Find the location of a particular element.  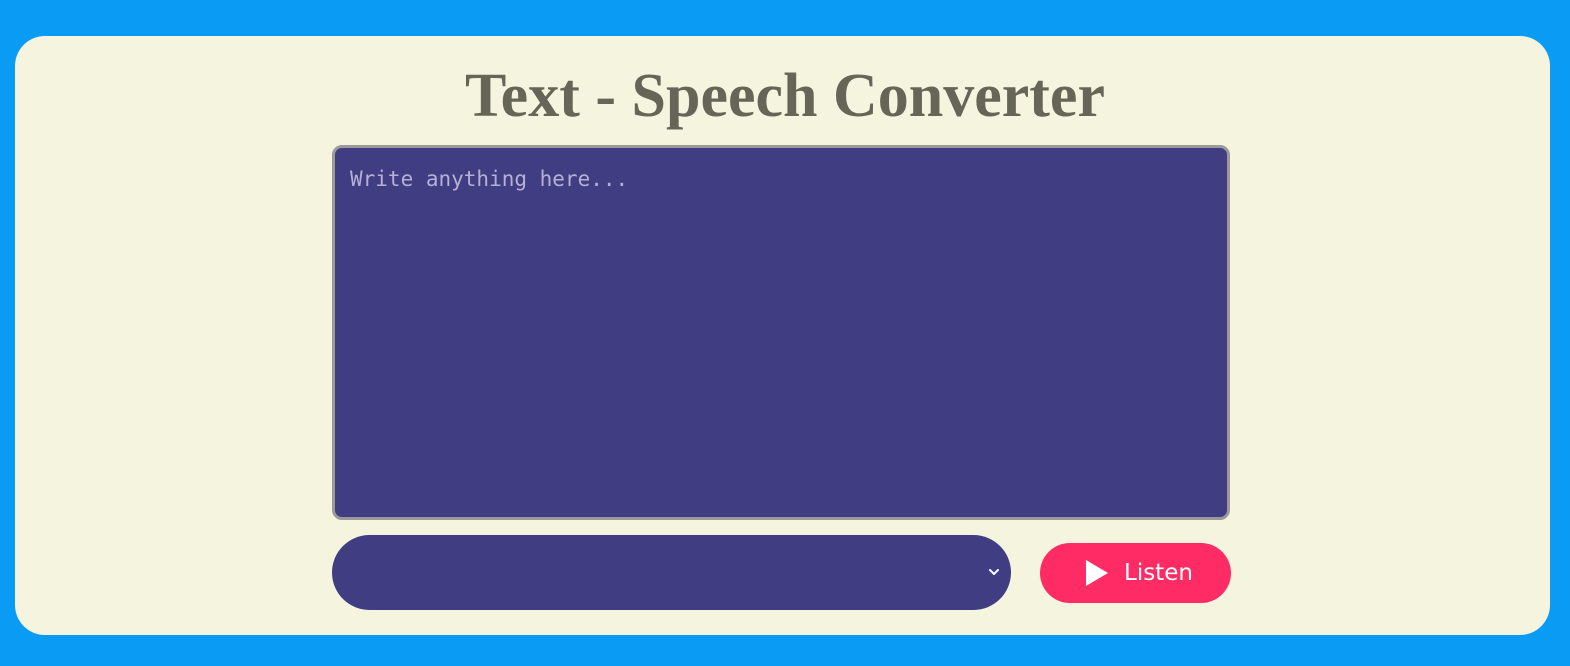

play-icon is located at coordinates (1097, 573).